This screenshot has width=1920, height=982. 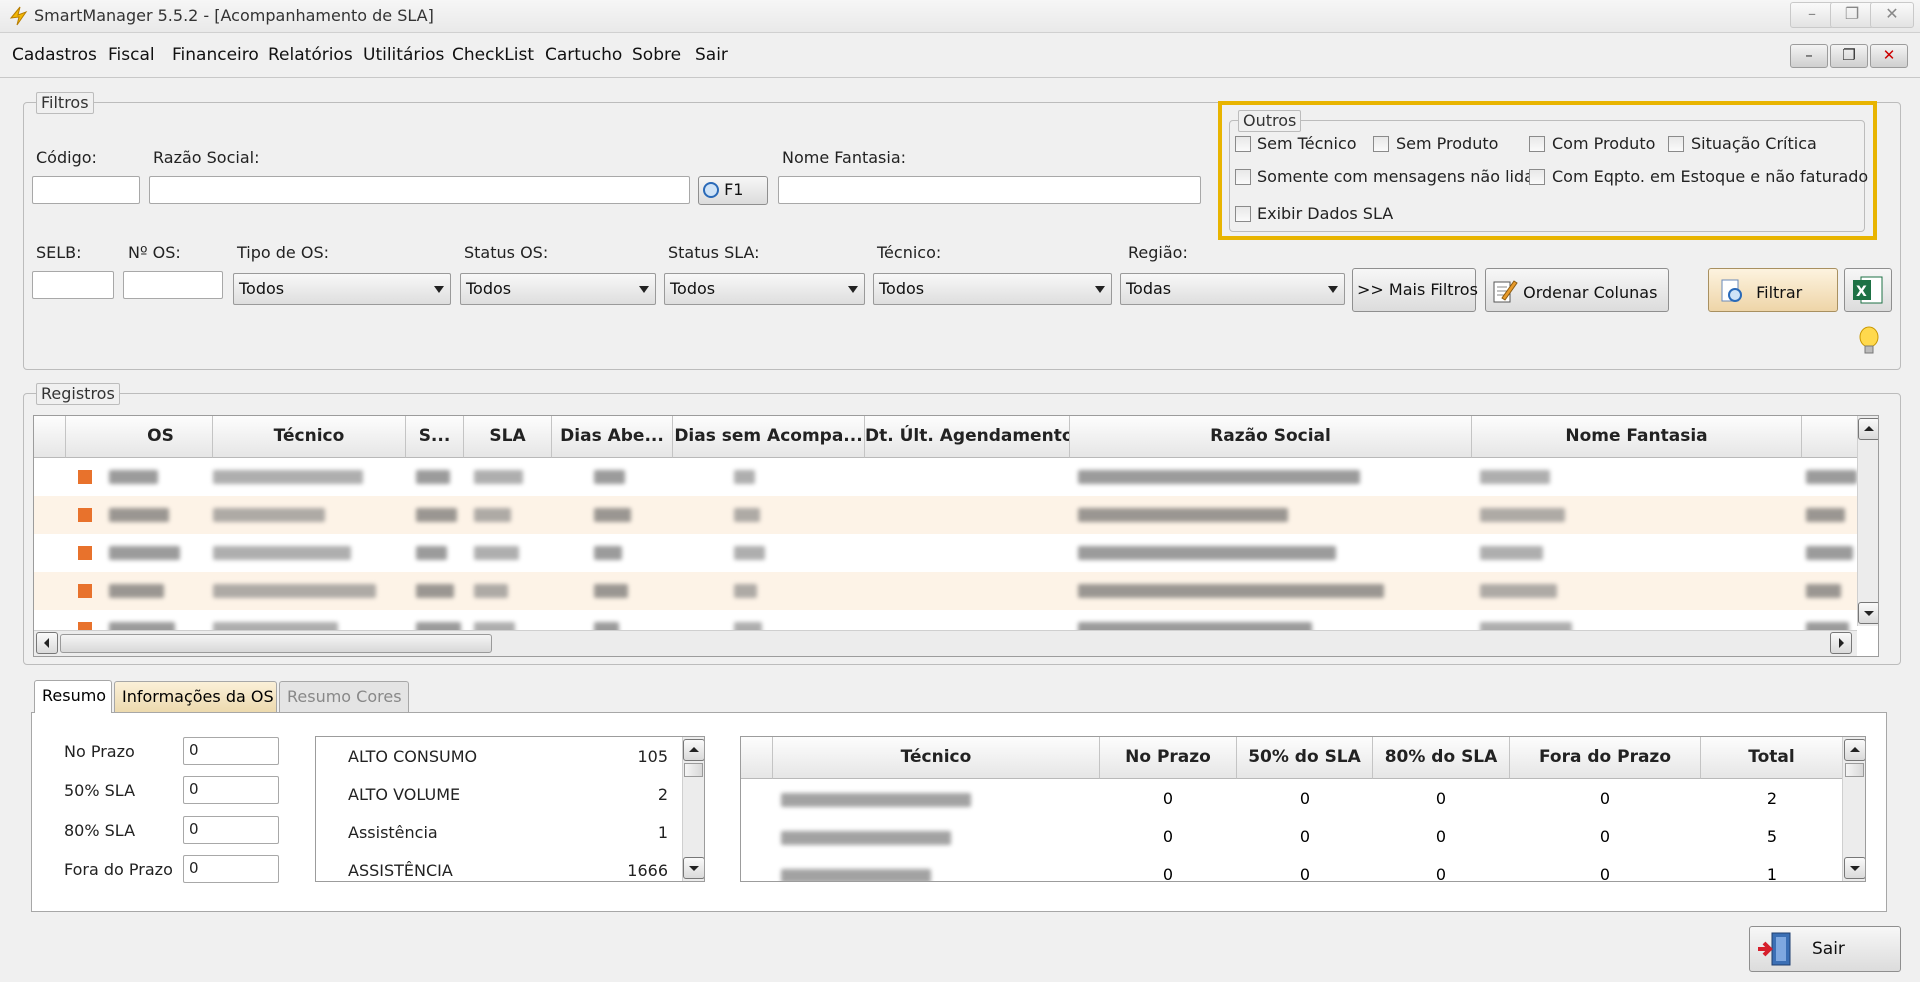 I want to click on tipo-os-select: Todos, so click(x=342, y=289).